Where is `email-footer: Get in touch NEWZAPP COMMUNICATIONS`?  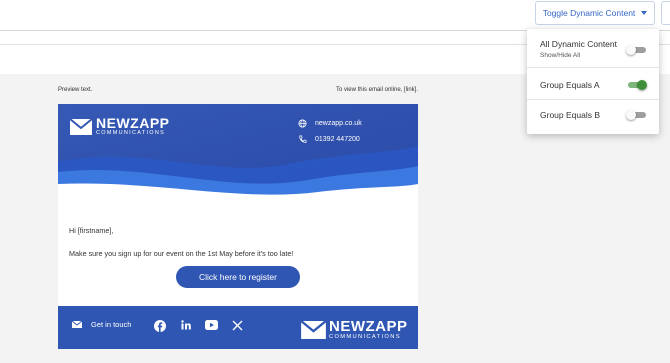
email-footer: Get in touch NEWZAPP COMMUNICATIONS is located at coordinates (238, 327).